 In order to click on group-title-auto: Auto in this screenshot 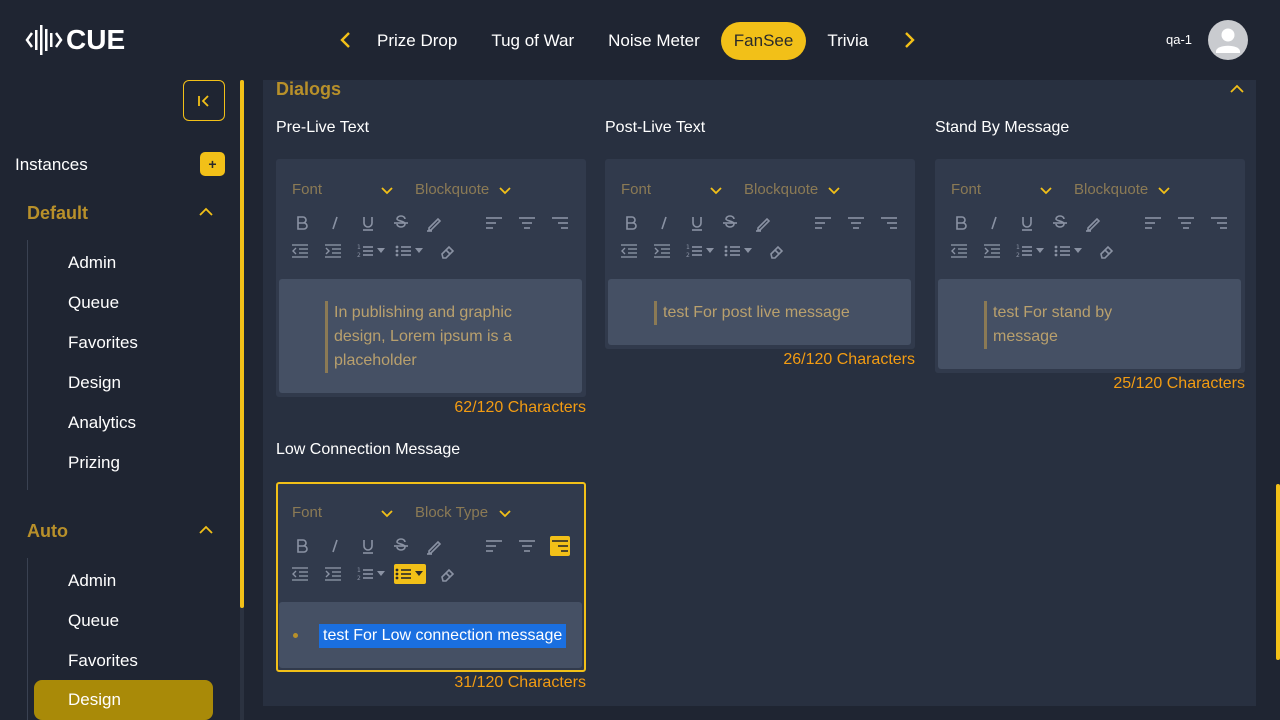, I will do `click(47, 531)`.